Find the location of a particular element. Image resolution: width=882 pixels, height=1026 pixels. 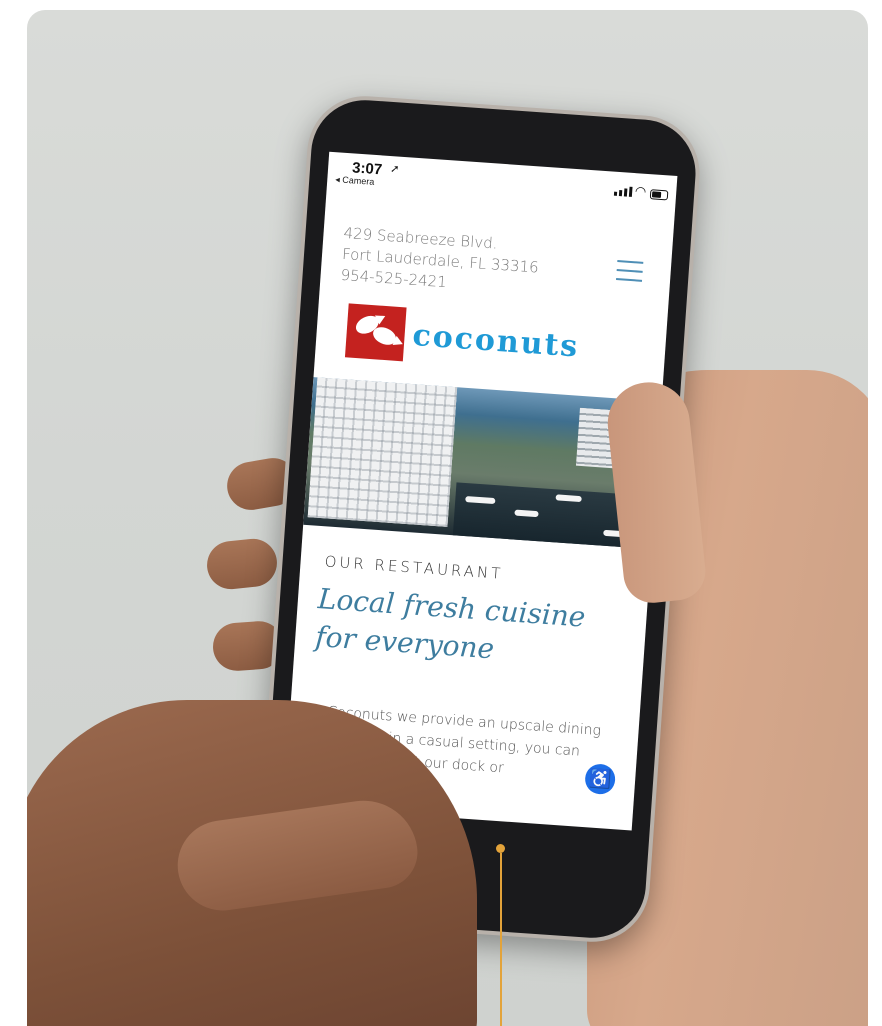

signal-icon is located at coordinates (623, 191).